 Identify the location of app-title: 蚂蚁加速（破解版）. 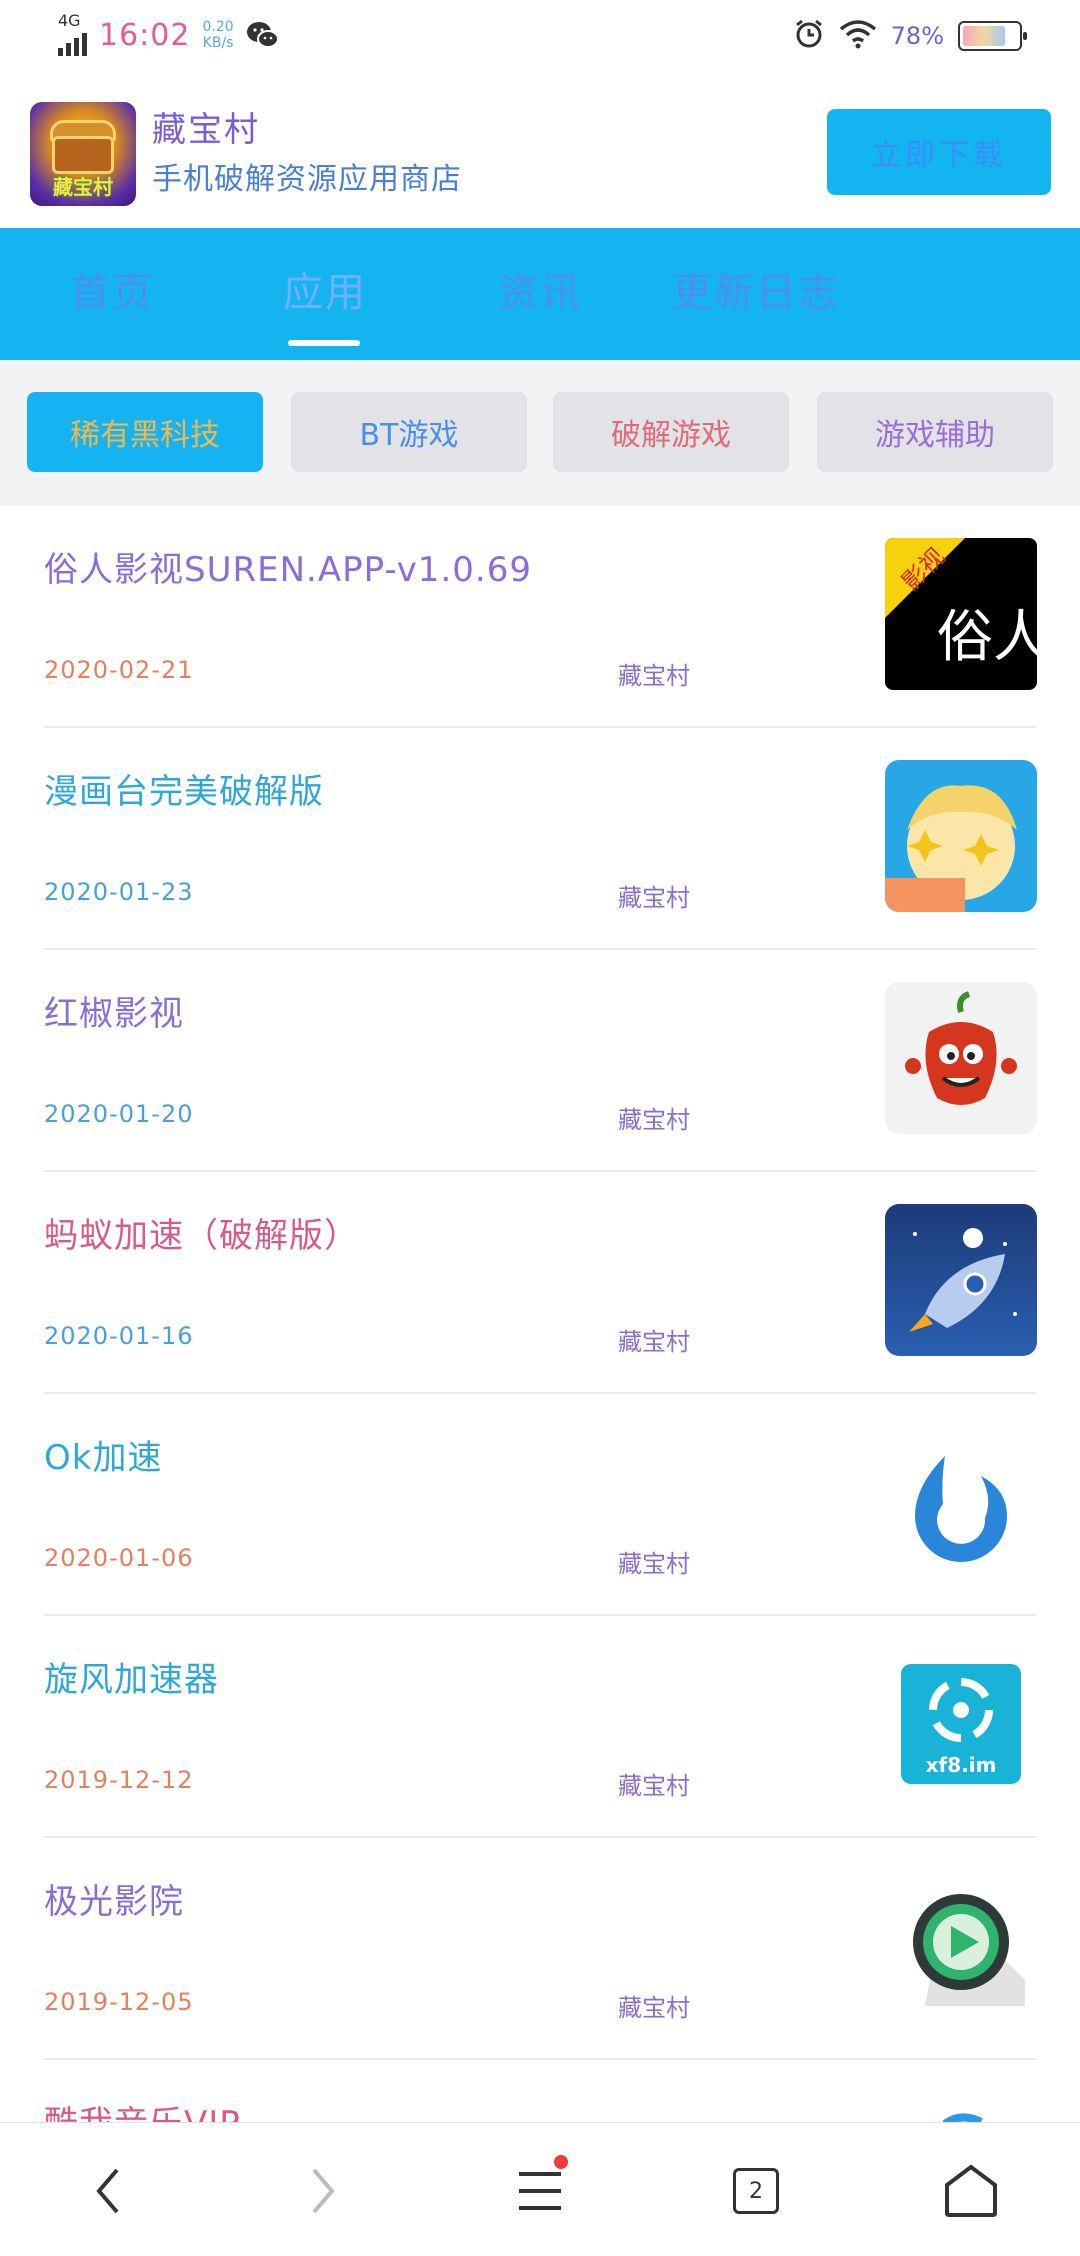
(201, 1232).